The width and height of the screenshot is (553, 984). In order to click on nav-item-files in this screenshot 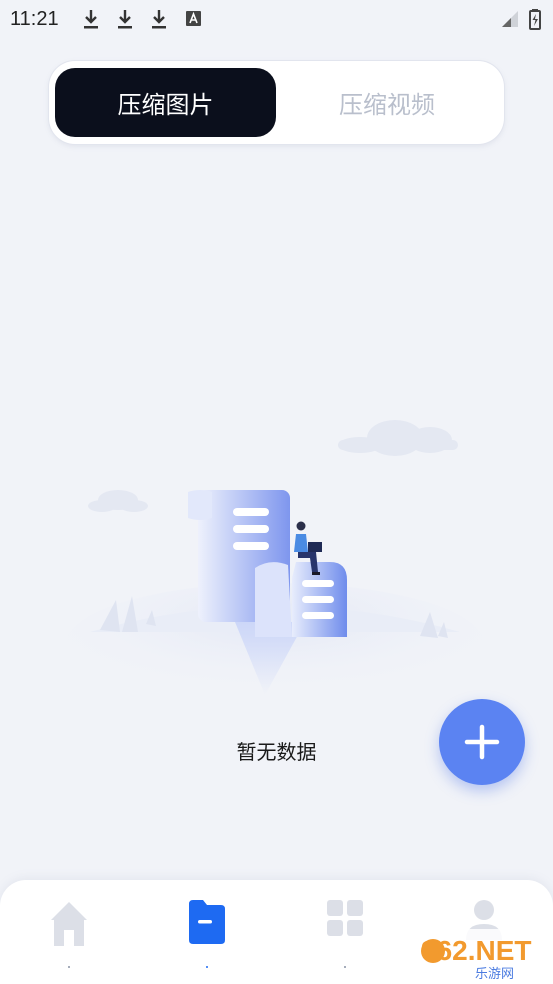, I will do `click(207, 932)`.